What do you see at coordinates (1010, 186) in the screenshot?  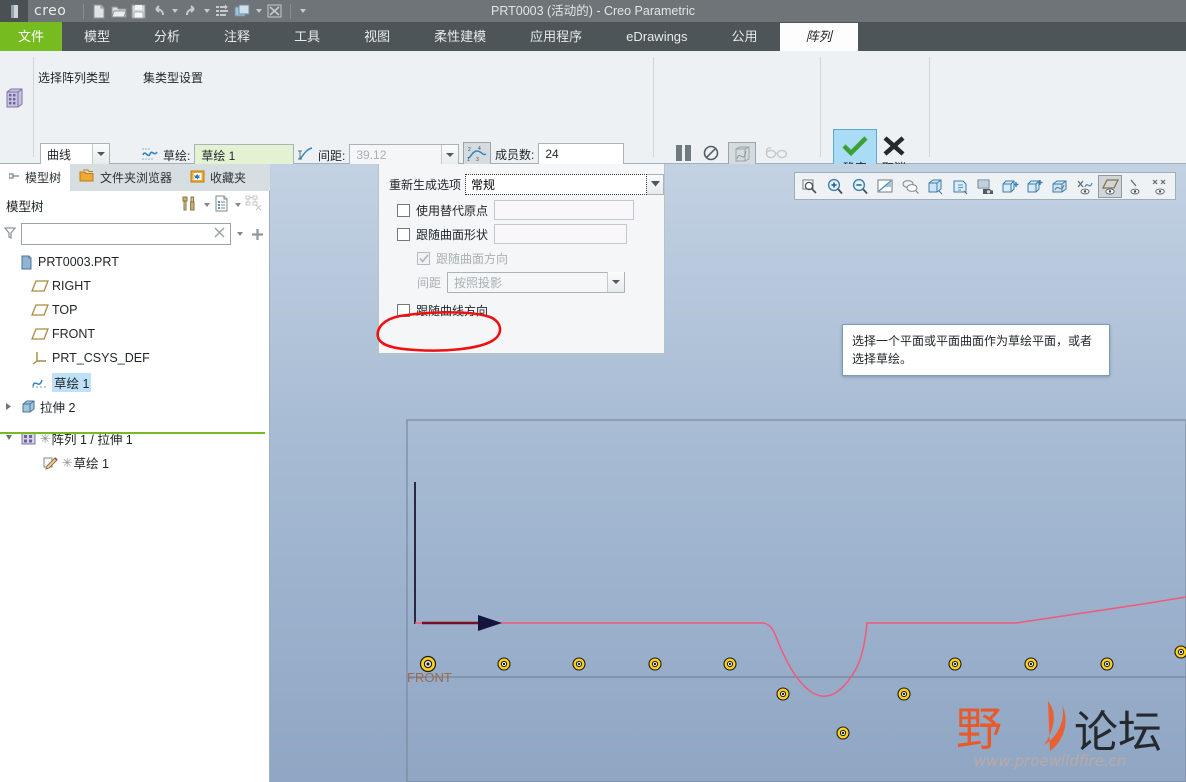 I see `annotation-display-icon` at bounding box center [1010, 186].